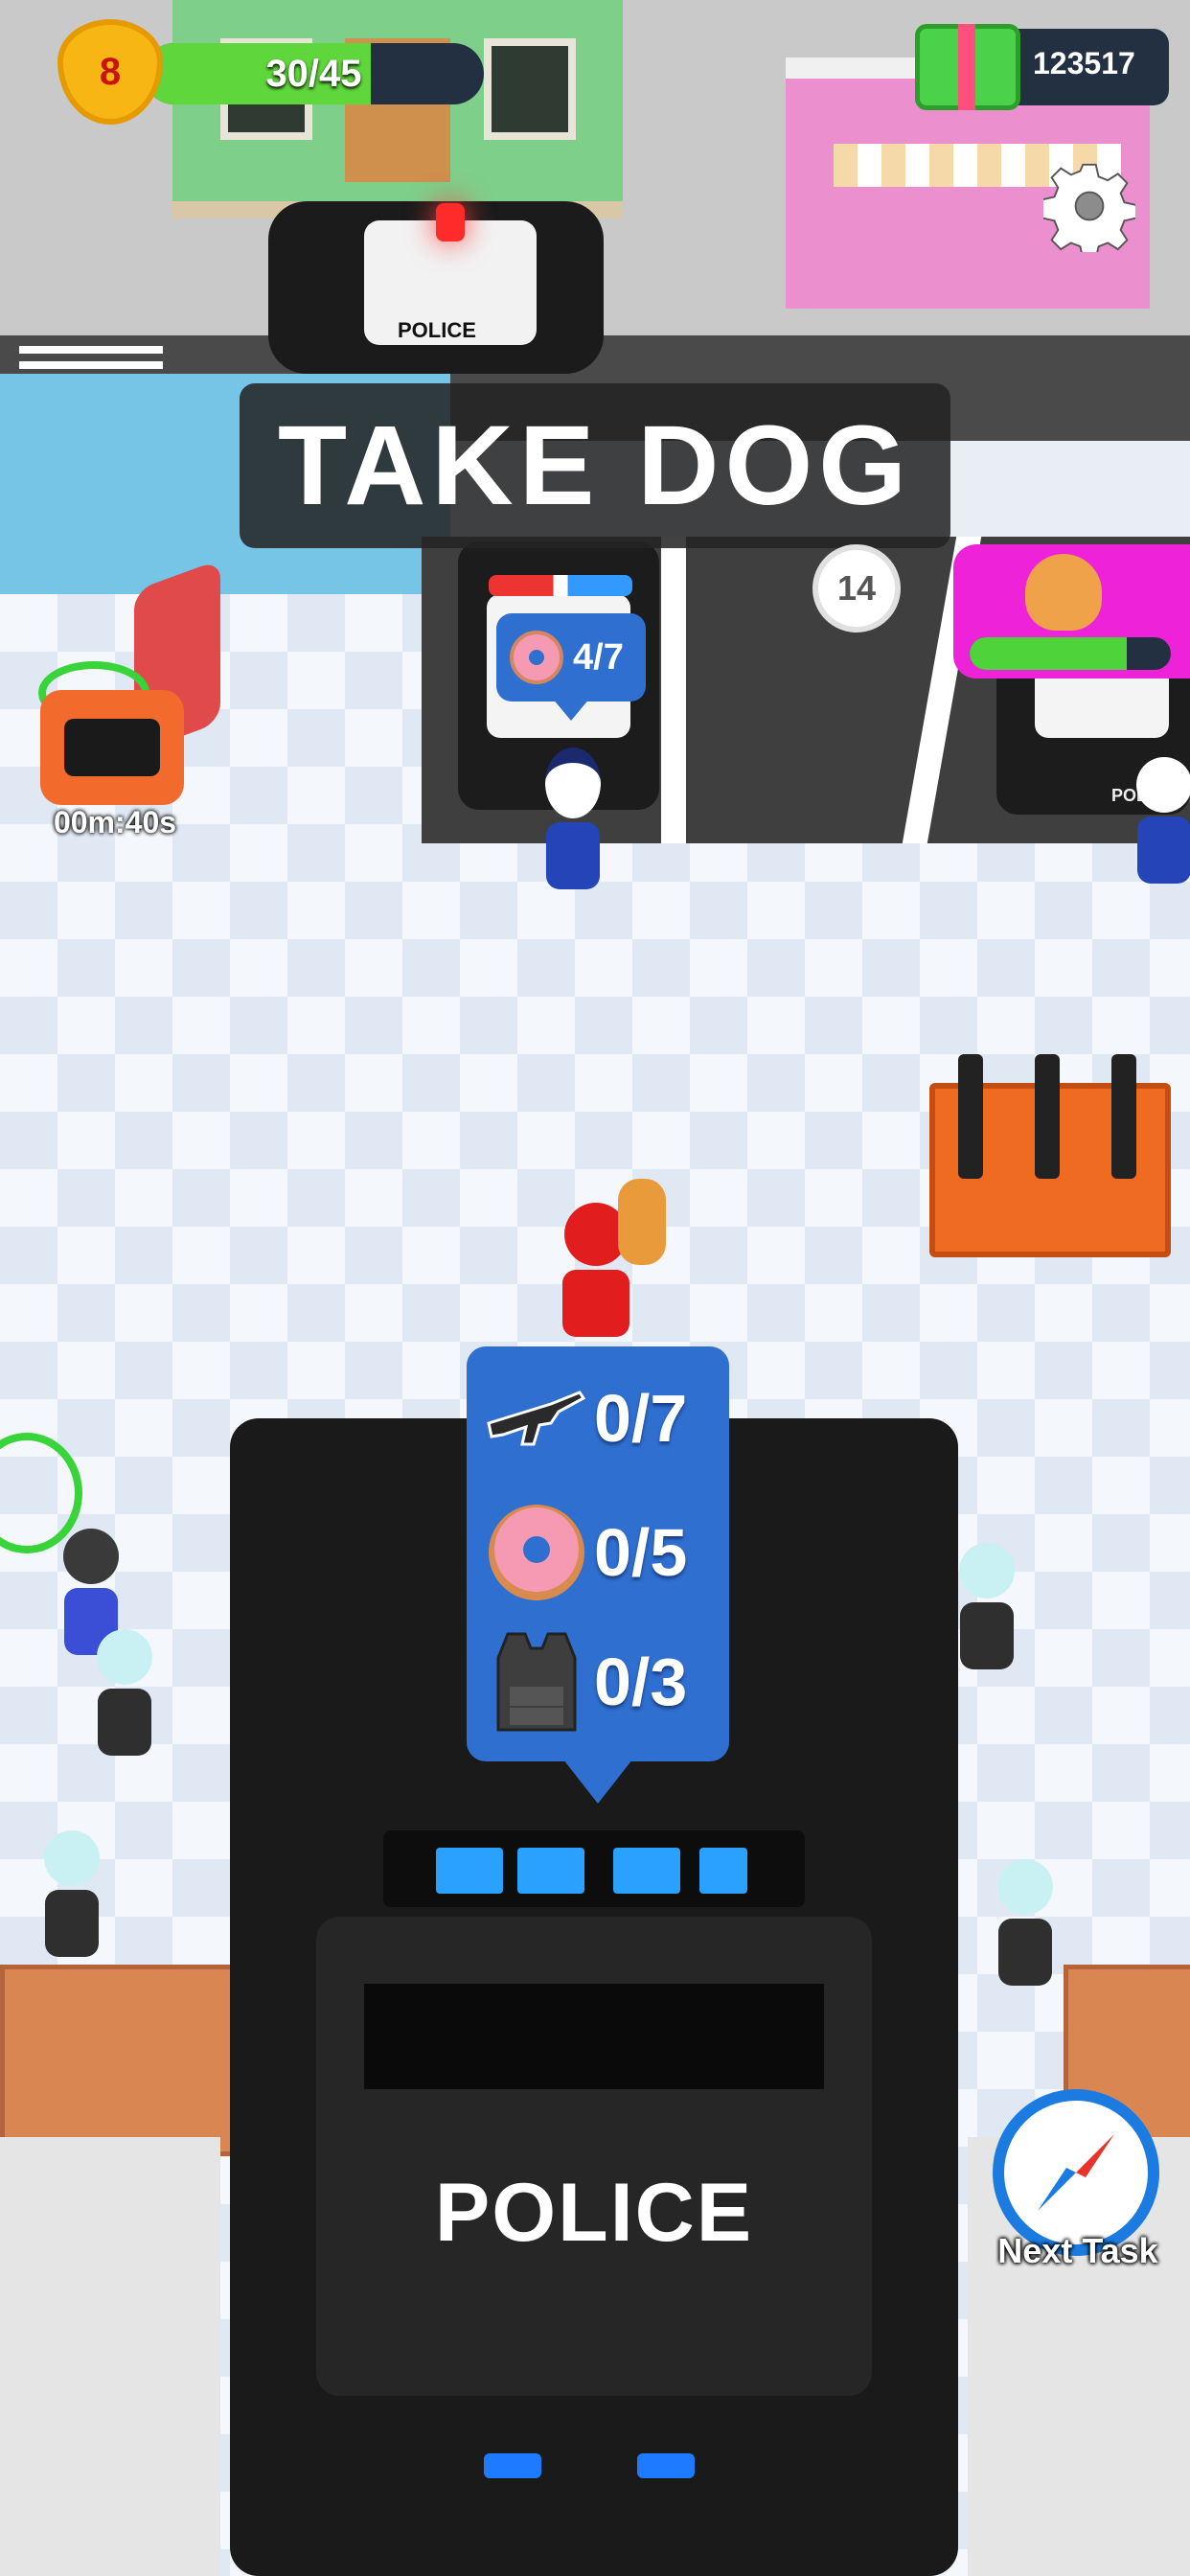 The height and width of the screenshot is (2576, 1190). Describe the element at coordinates (120, 2060) in the screenshot. I see `cardboard-box` at that location.